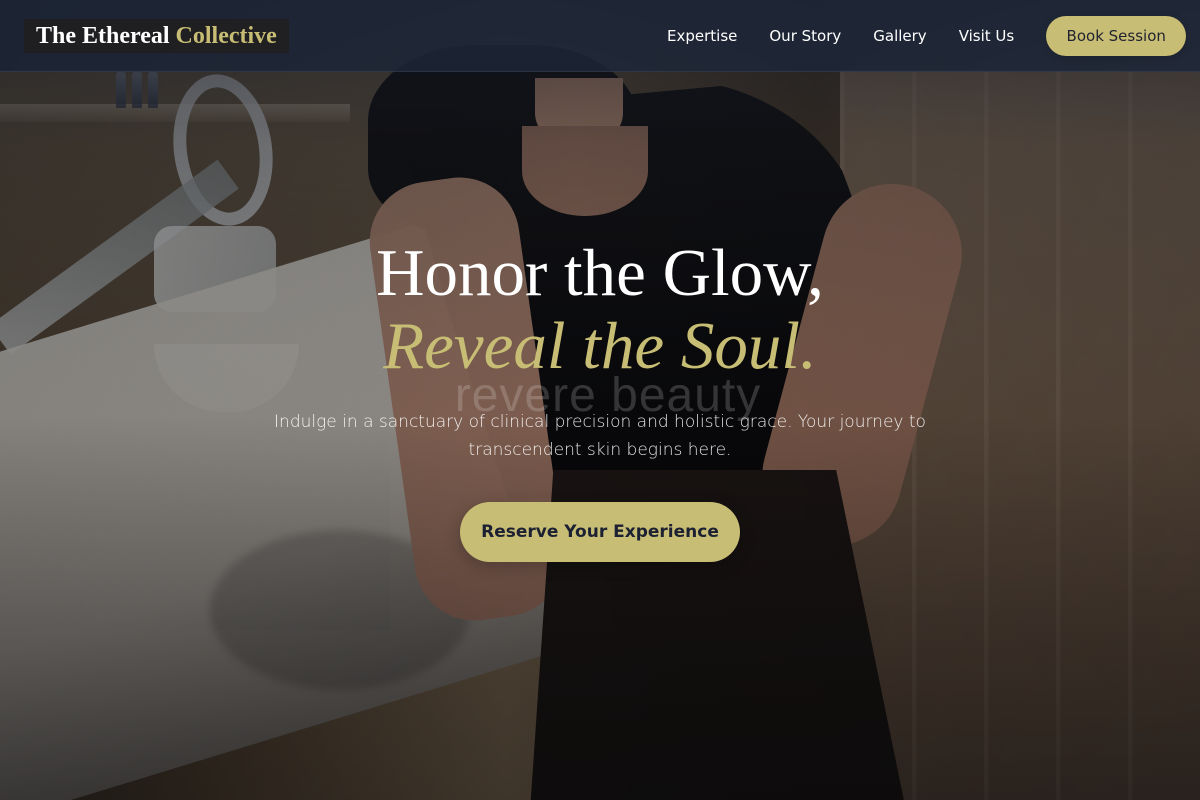  Describe the element at coordinates (103, 36) in the screenshot. I see `brand-name: The Ethereal` at that location.